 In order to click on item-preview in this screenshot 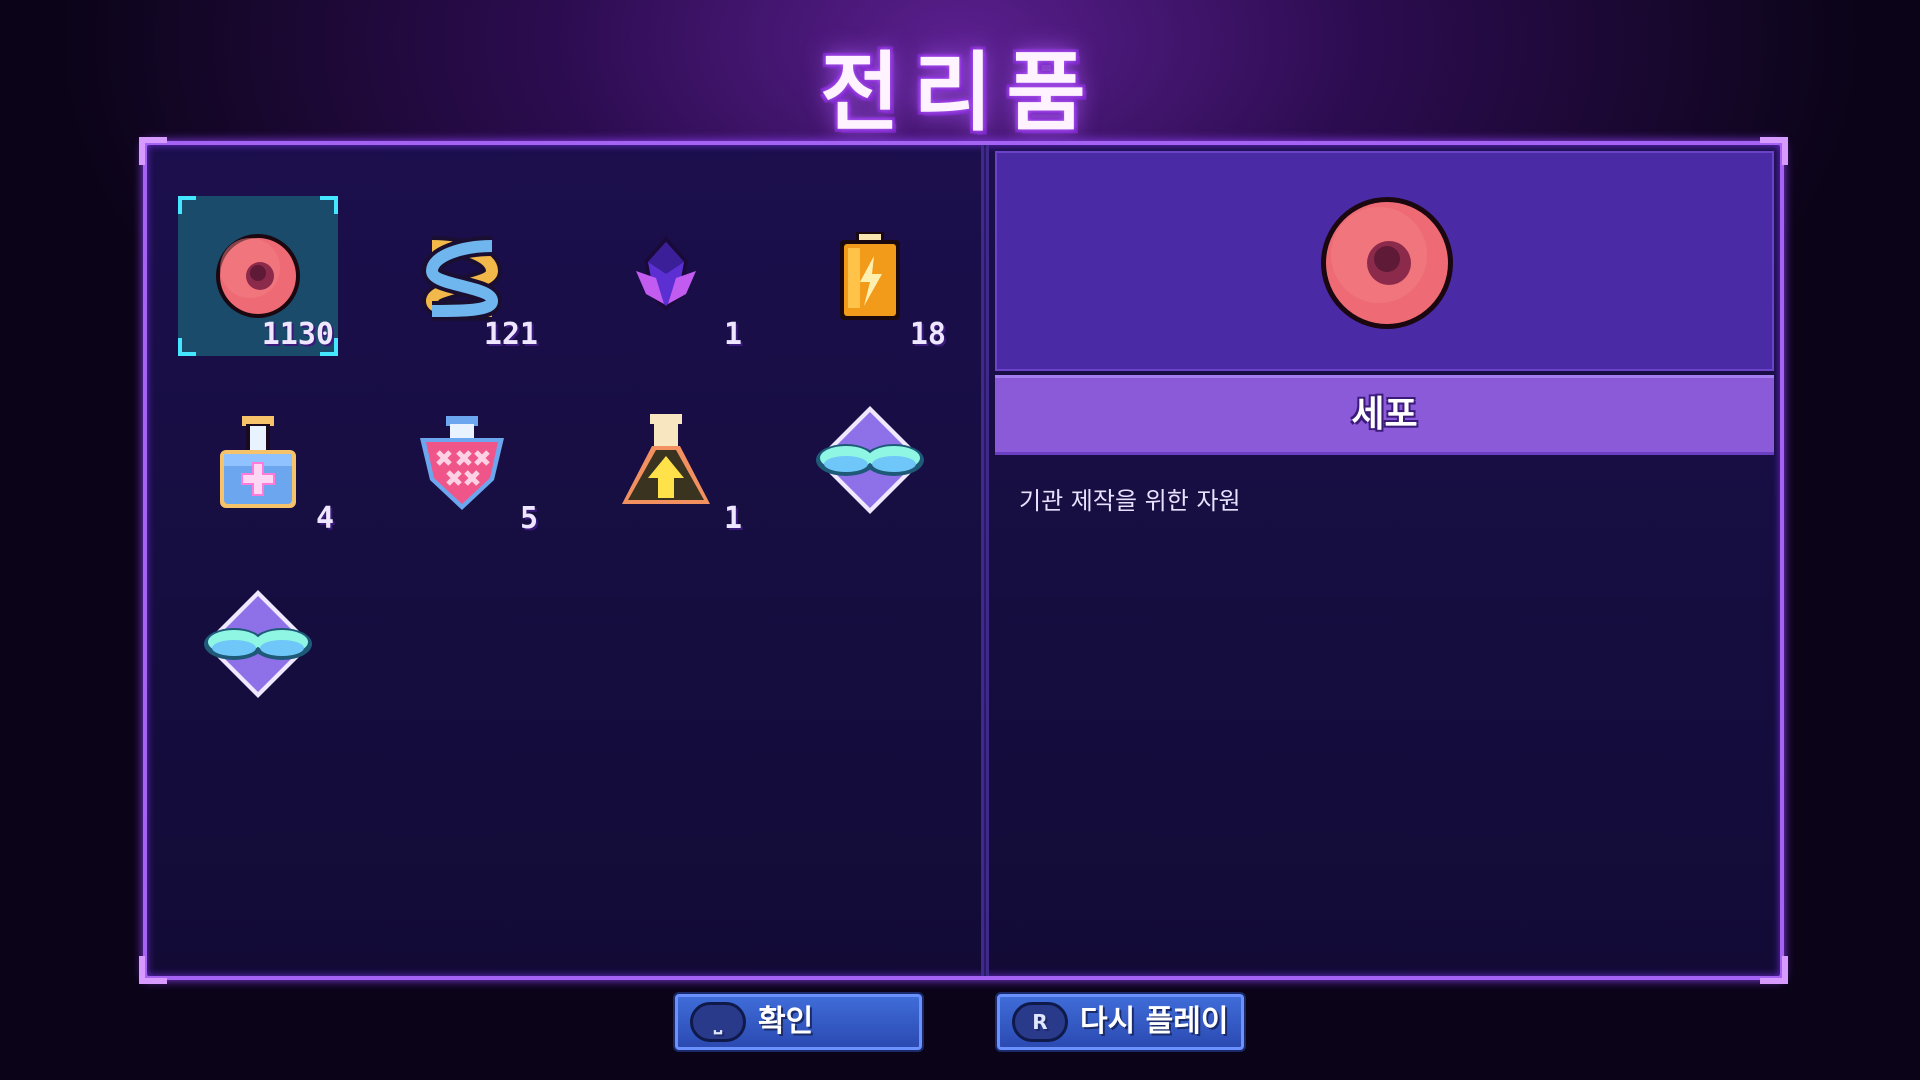, I will do `click(1384, 261)`.